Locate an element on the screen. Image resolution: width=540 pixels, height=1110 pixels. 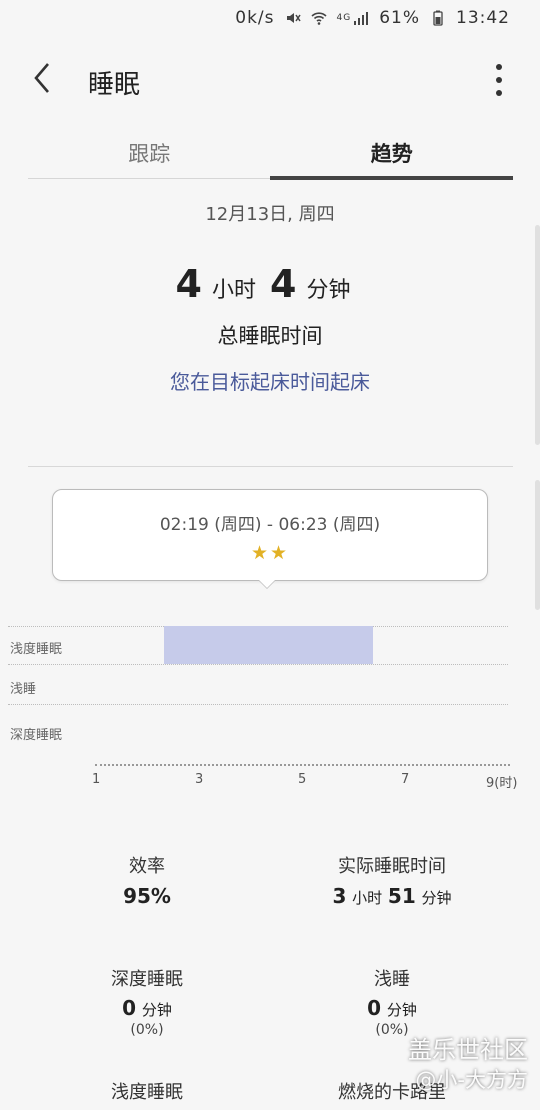
x-tick-label: 3 is located at coordinates (199, 779).